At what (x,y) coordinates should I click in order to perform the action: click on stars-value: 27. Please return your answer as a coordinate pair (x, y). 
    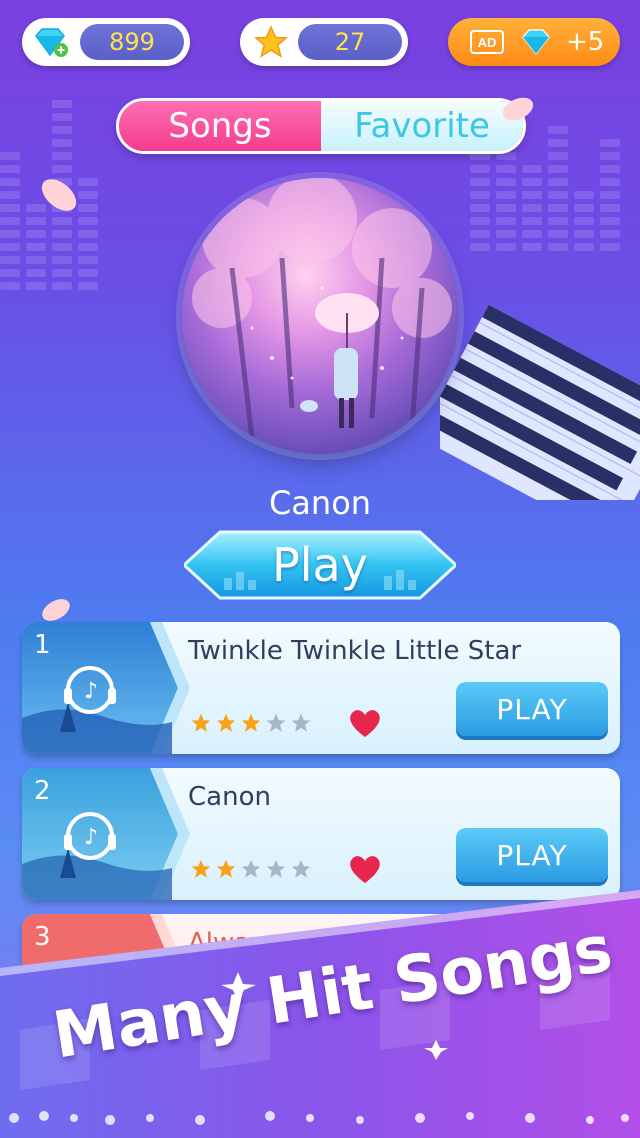
    Looking at the image, I should click on (350, 42).